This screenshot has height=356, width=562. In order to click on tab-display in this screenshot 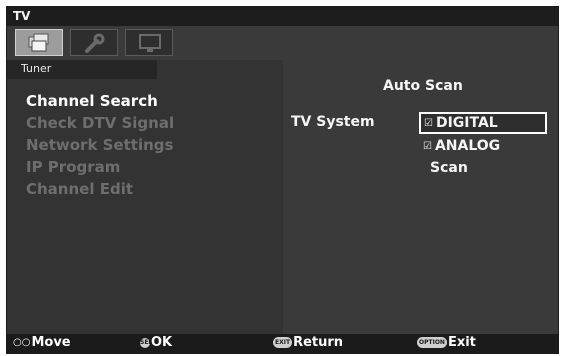, I will do `click(149, 42)`.